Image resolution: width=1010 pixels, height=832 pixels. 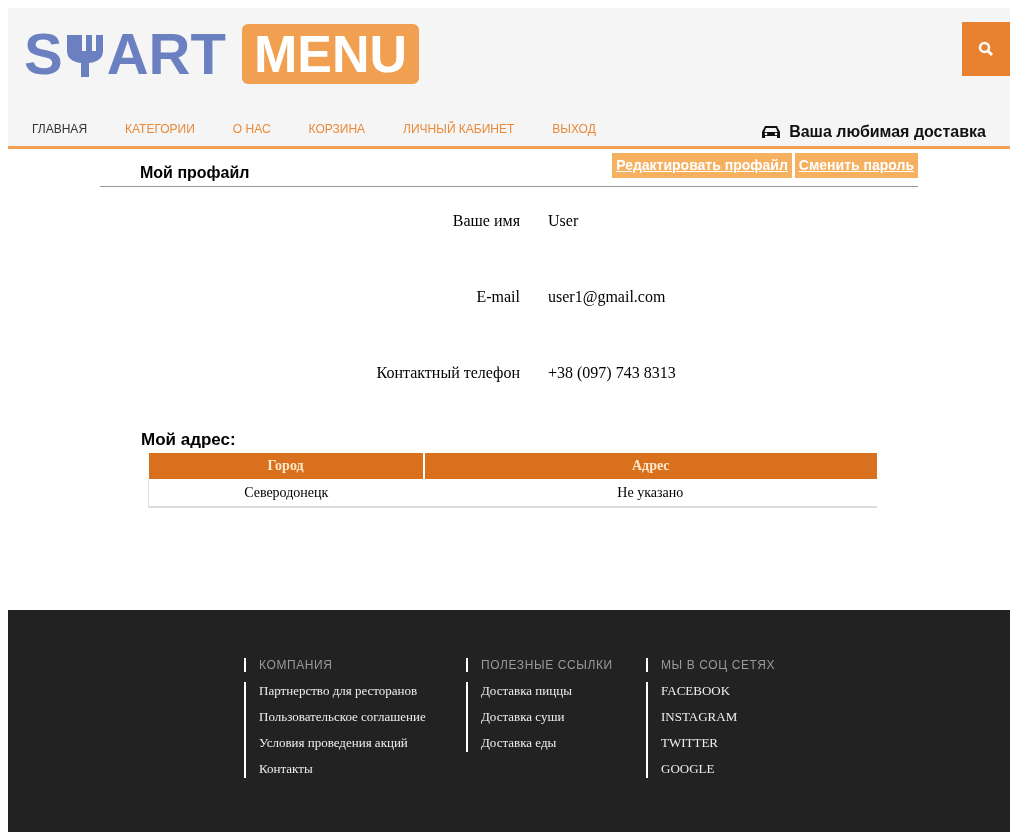 I want to click on section-title: Мой профайл, so click(x=195, y=173).